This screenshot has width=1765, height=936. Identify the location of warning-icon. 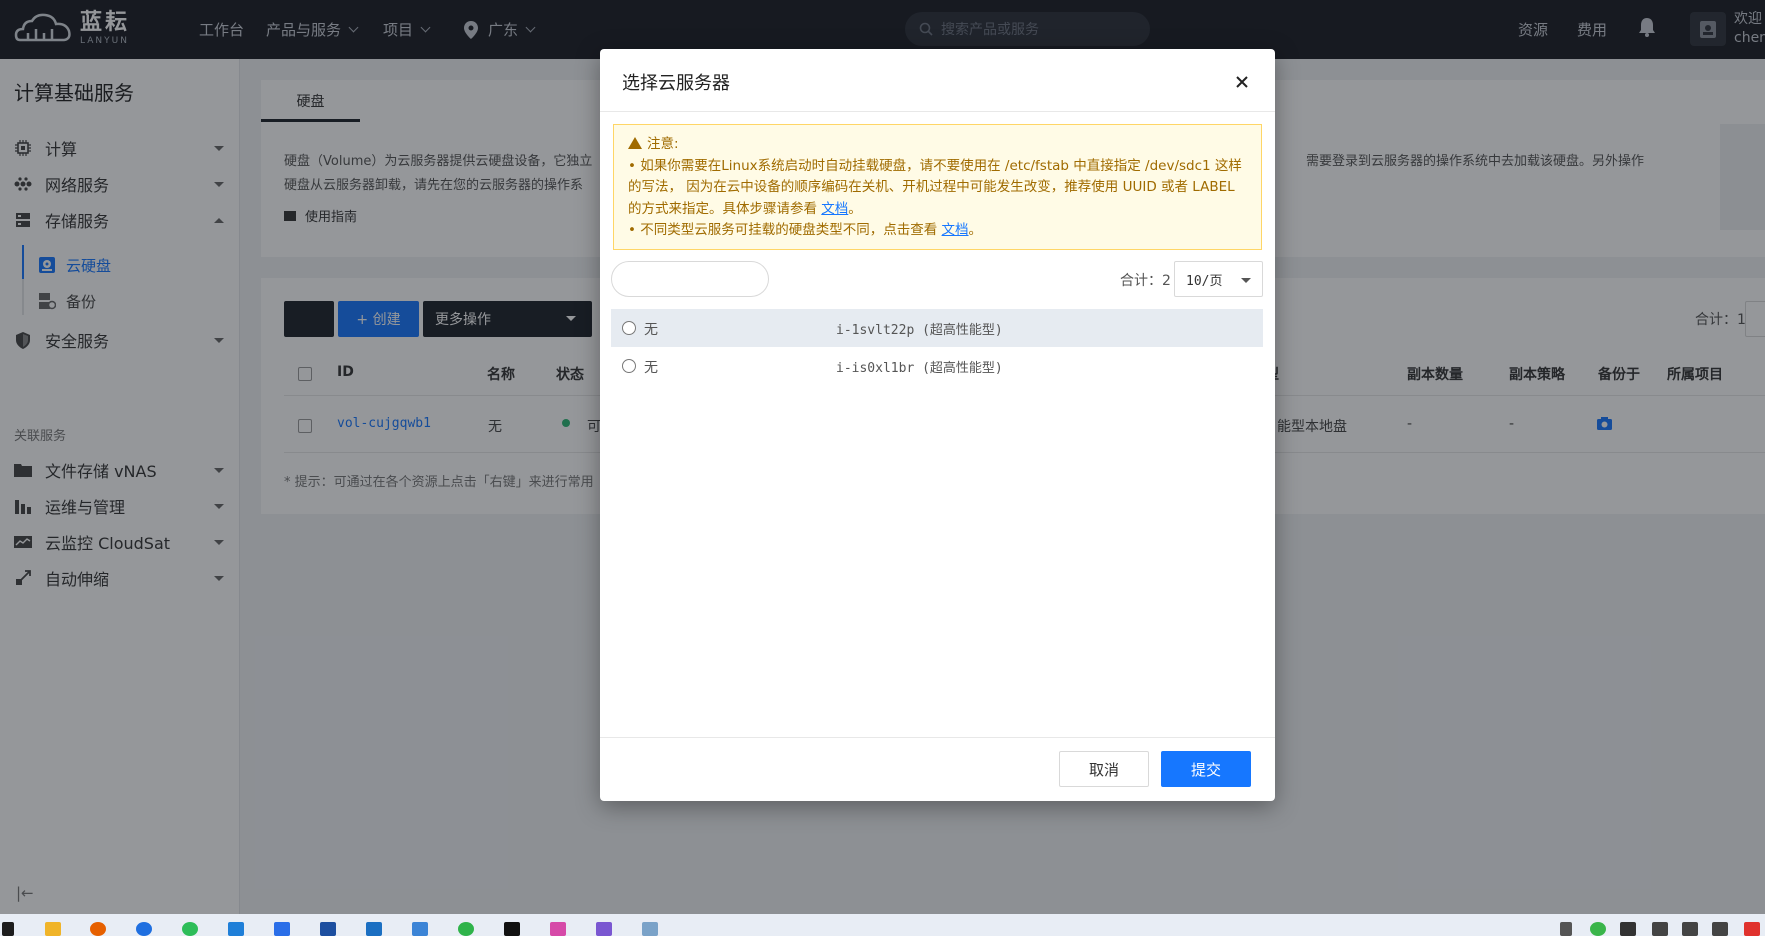
(635, 143).